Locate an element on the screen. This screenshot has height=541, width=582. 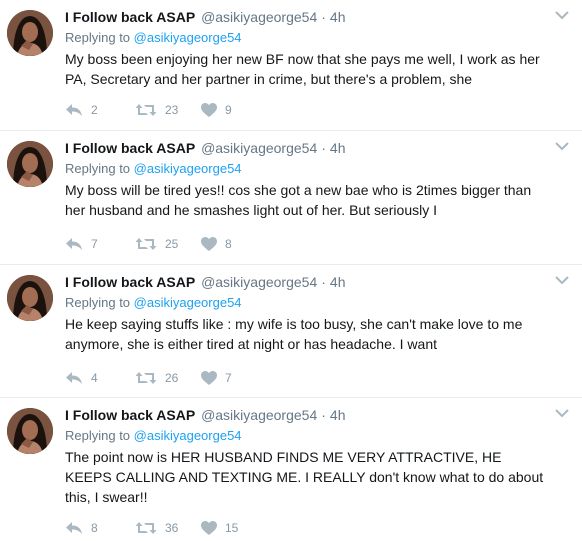
reply-button: 7 is located at coordinates (100, 244).